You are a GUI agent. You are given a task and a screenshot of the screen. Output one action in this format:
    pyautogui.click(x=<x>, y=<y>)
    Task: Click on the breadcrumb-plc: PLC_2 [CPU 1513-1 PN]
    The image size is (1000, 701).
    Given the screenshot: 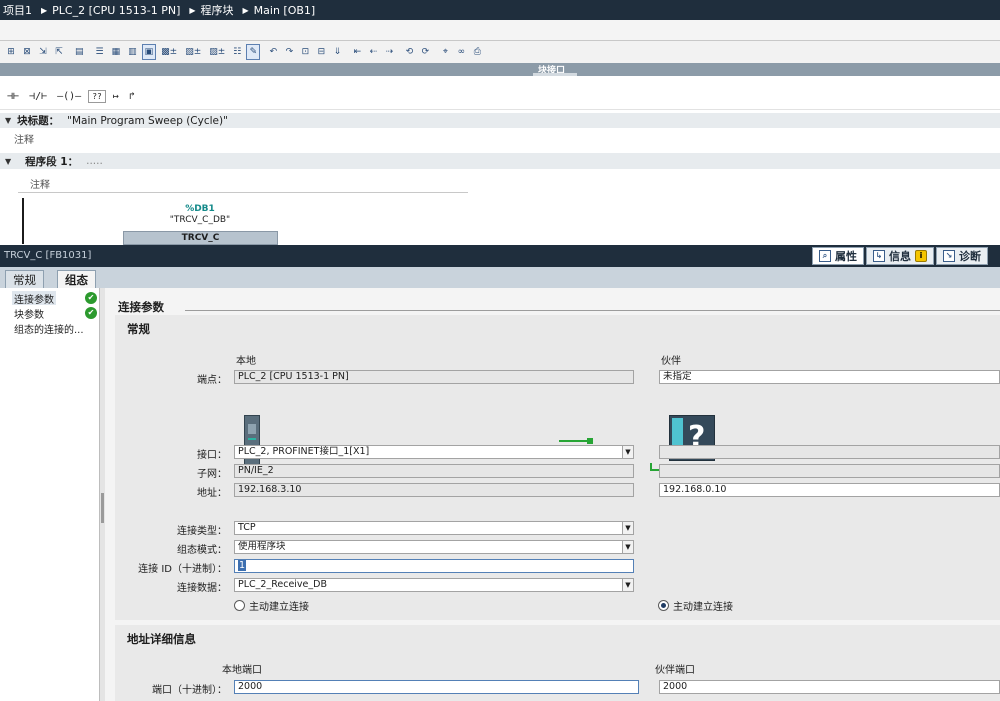 What is the action you would take?
    pyautogui.click(x=116, y=10)
    